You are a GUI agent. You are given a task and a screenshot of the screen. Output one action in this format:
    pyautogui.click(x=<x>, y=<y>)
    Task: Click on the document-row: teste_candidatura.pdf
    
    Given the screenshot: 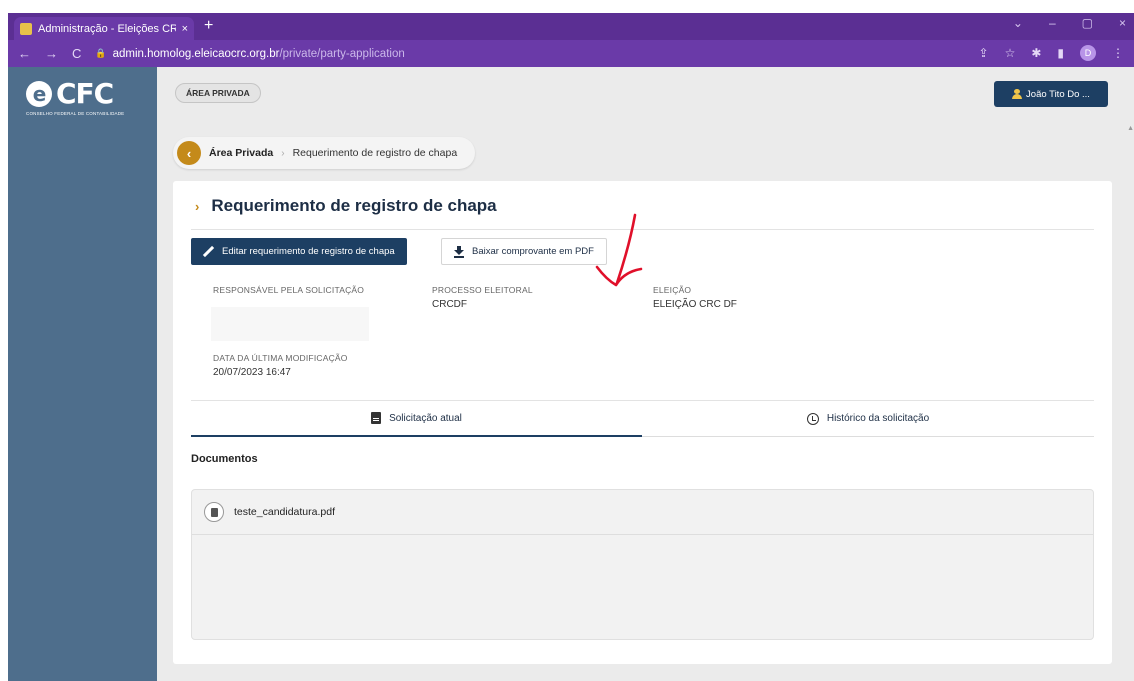 What is the action you would take?
    pyautogui.click(x=642, y=512)
    